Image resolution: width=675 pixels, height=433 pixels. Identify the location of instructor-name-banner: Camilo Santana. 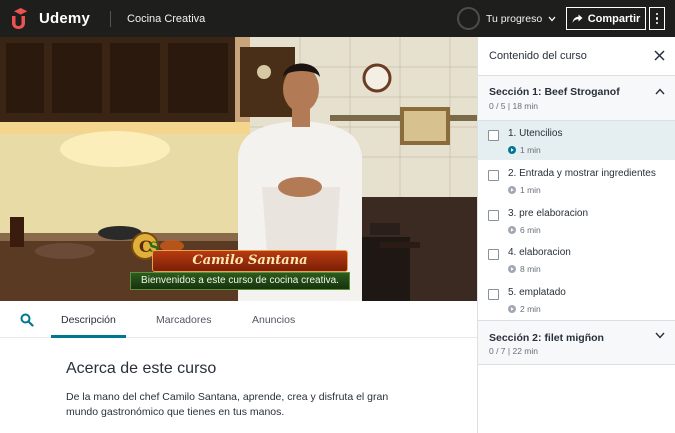
(250, 261).